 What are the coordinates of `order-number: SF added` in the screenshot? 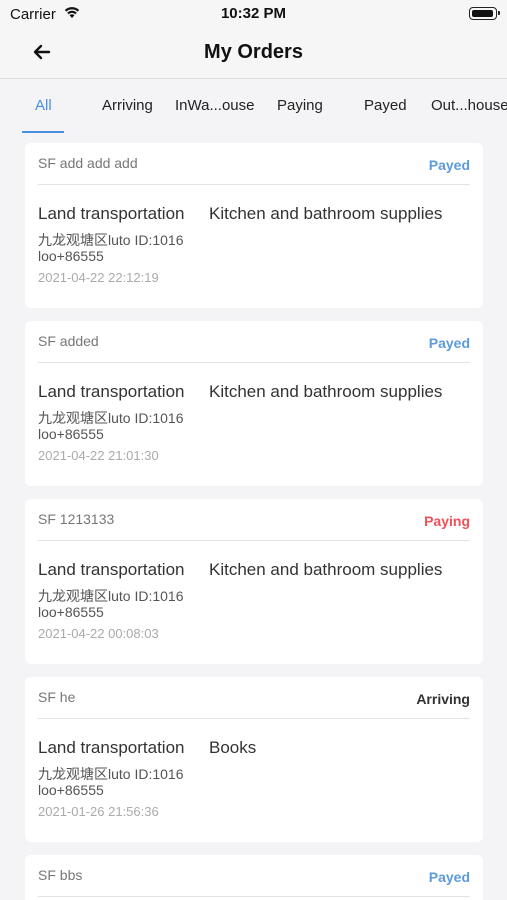 It's located at (68, 341).